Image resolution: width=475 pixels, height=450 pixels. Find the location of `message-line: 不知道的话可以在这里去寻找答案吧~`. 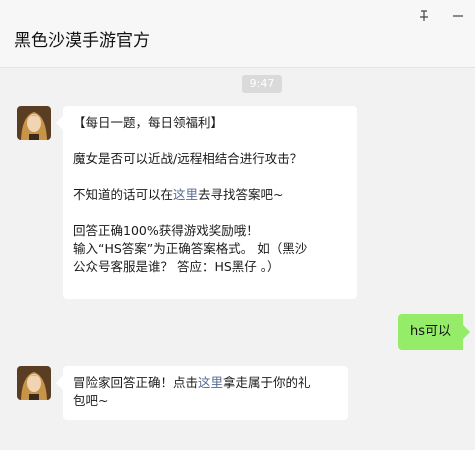

message-line: 不知道的话可以在这里去寻找答案吧~ is located at coordinates (178, 194).